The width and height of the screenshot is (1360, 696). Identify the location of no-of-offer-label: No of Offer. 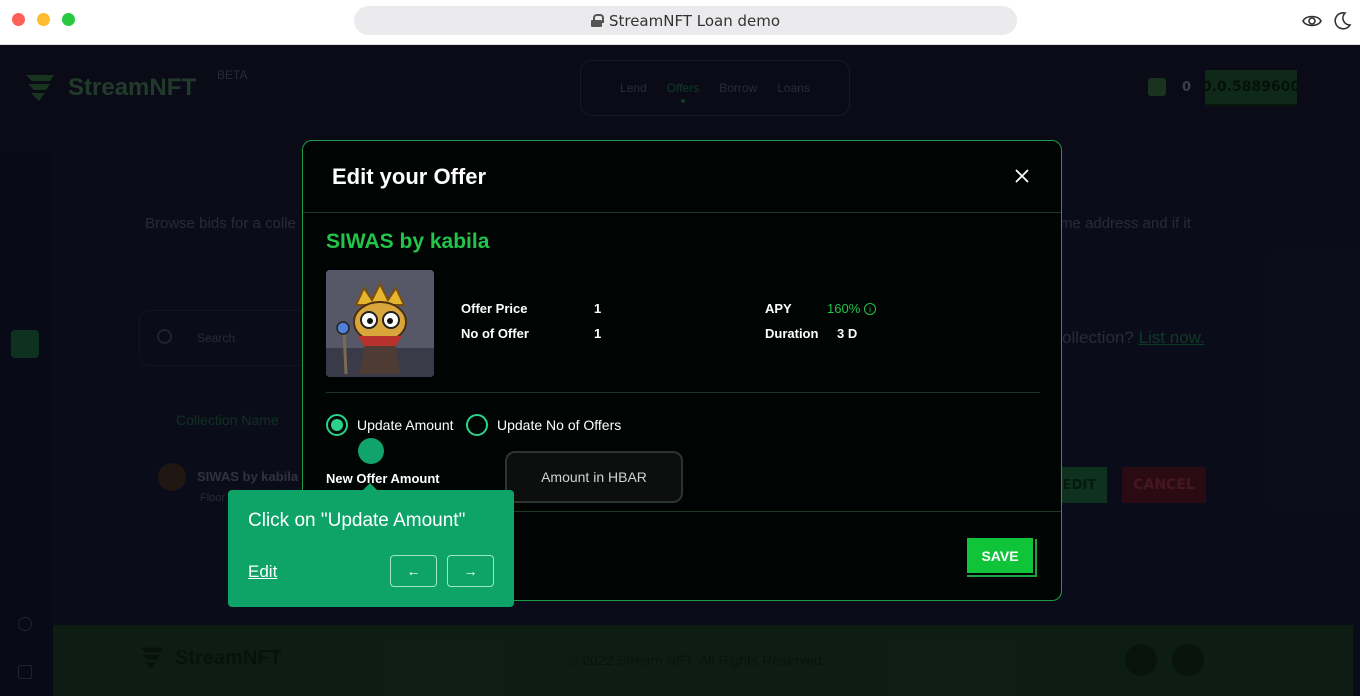
(495, 333).